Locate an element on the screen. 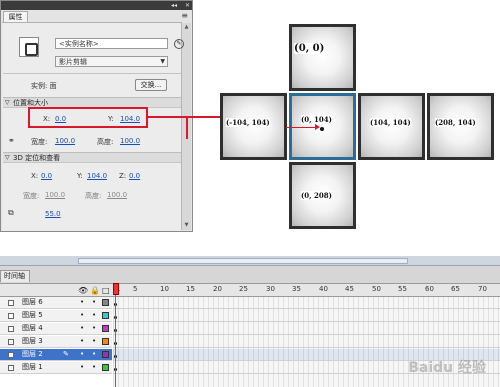 Image resolution: width=500 pixels, height=387 pixels. height3d-label: 高度: is located at coordinates (93, 196).